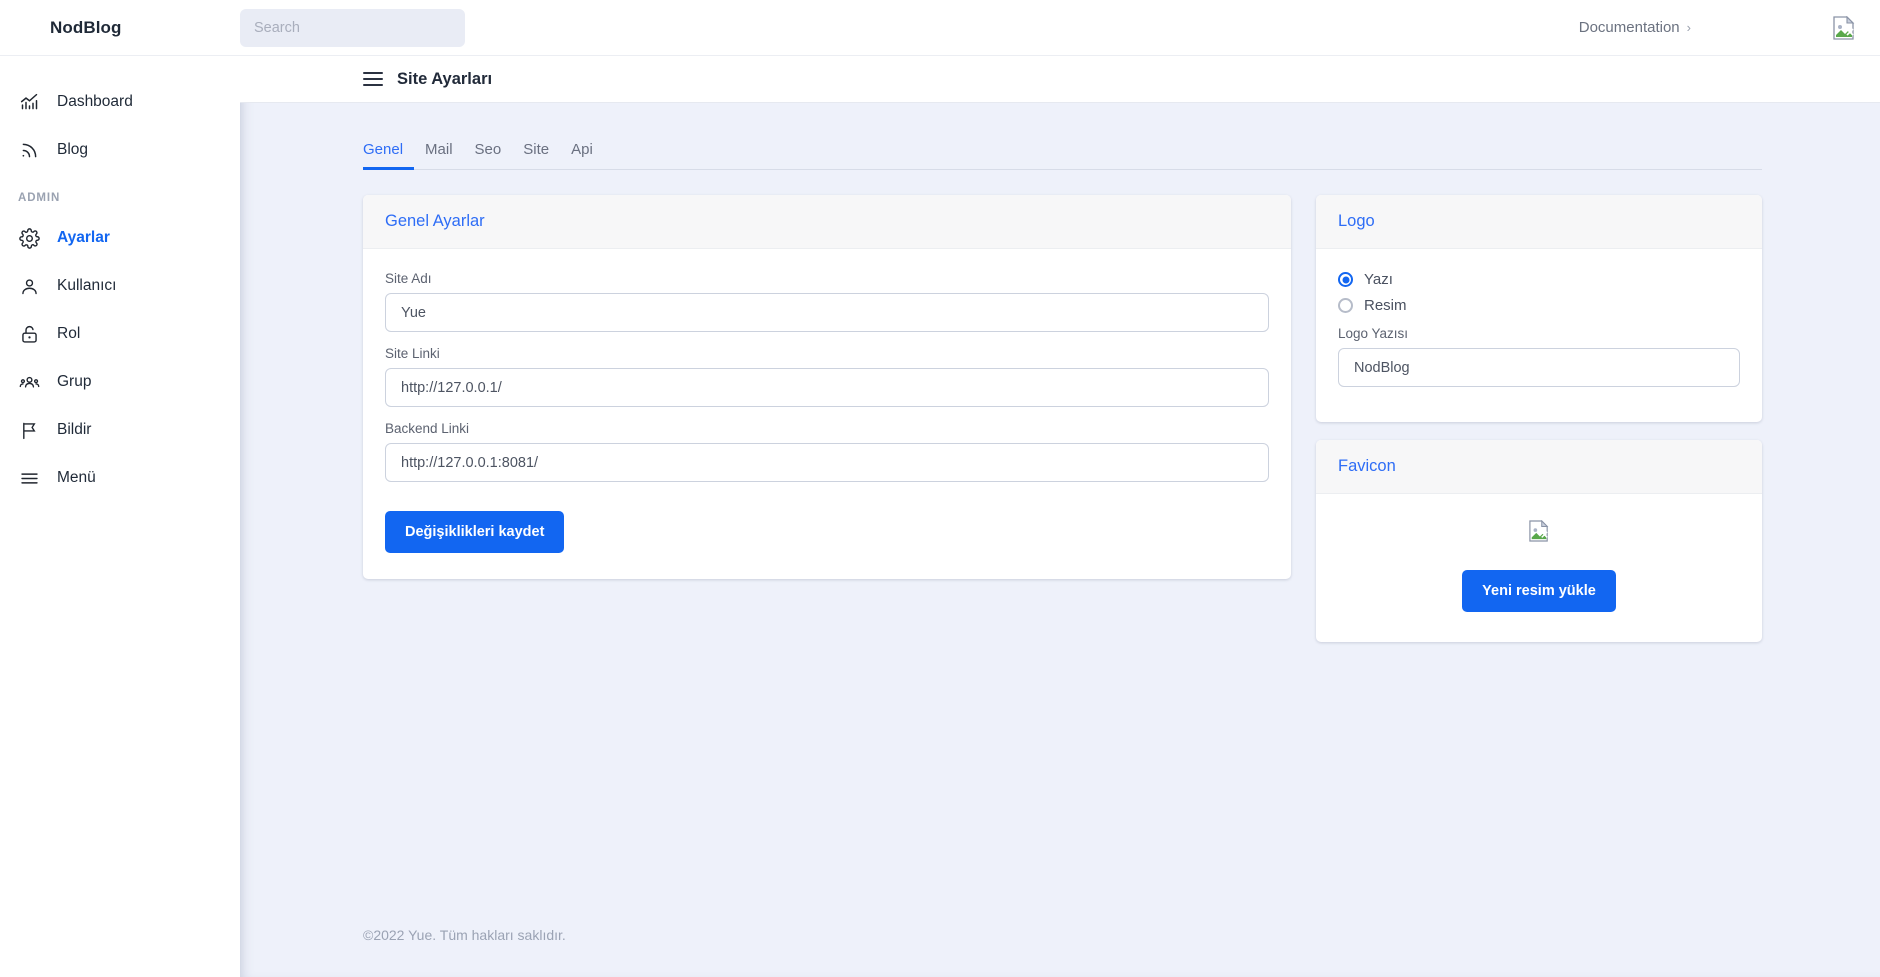 The height and width of the screenshot is (977, 1880). Describe the element at coordinates (1062, 153) in the screenshot. I see `tab-bar: Genel Mail Seo Site Api` at that location.